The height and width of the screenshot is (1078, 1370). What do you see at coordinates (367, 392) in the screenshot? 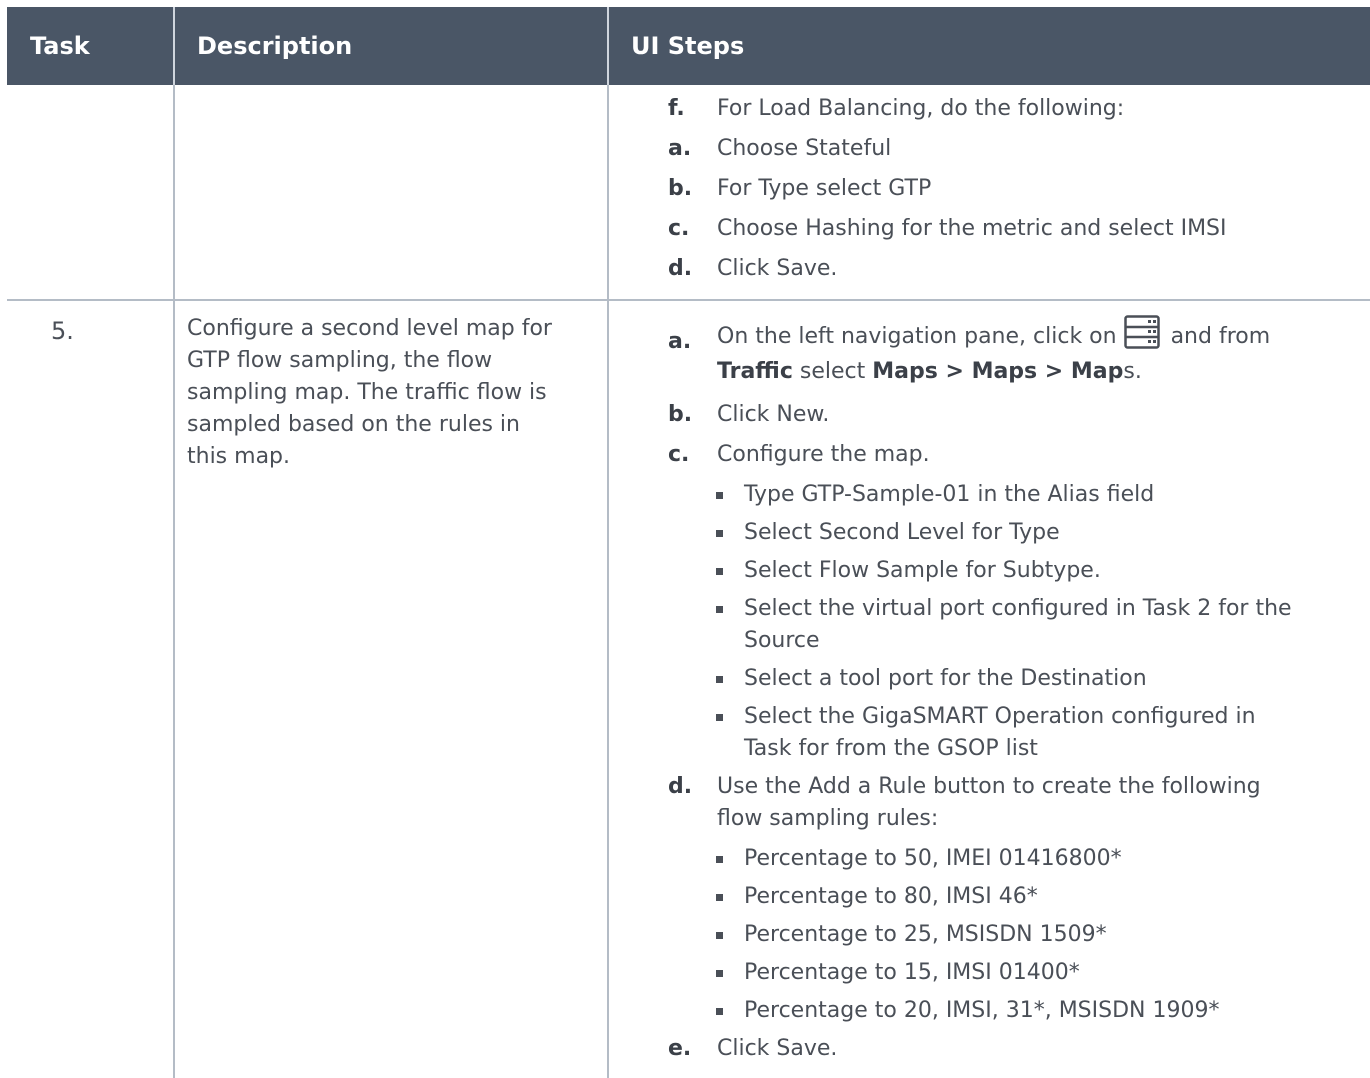
I see `description-line: sampling map. The traffic flow is` at bounding box center [367, 392].